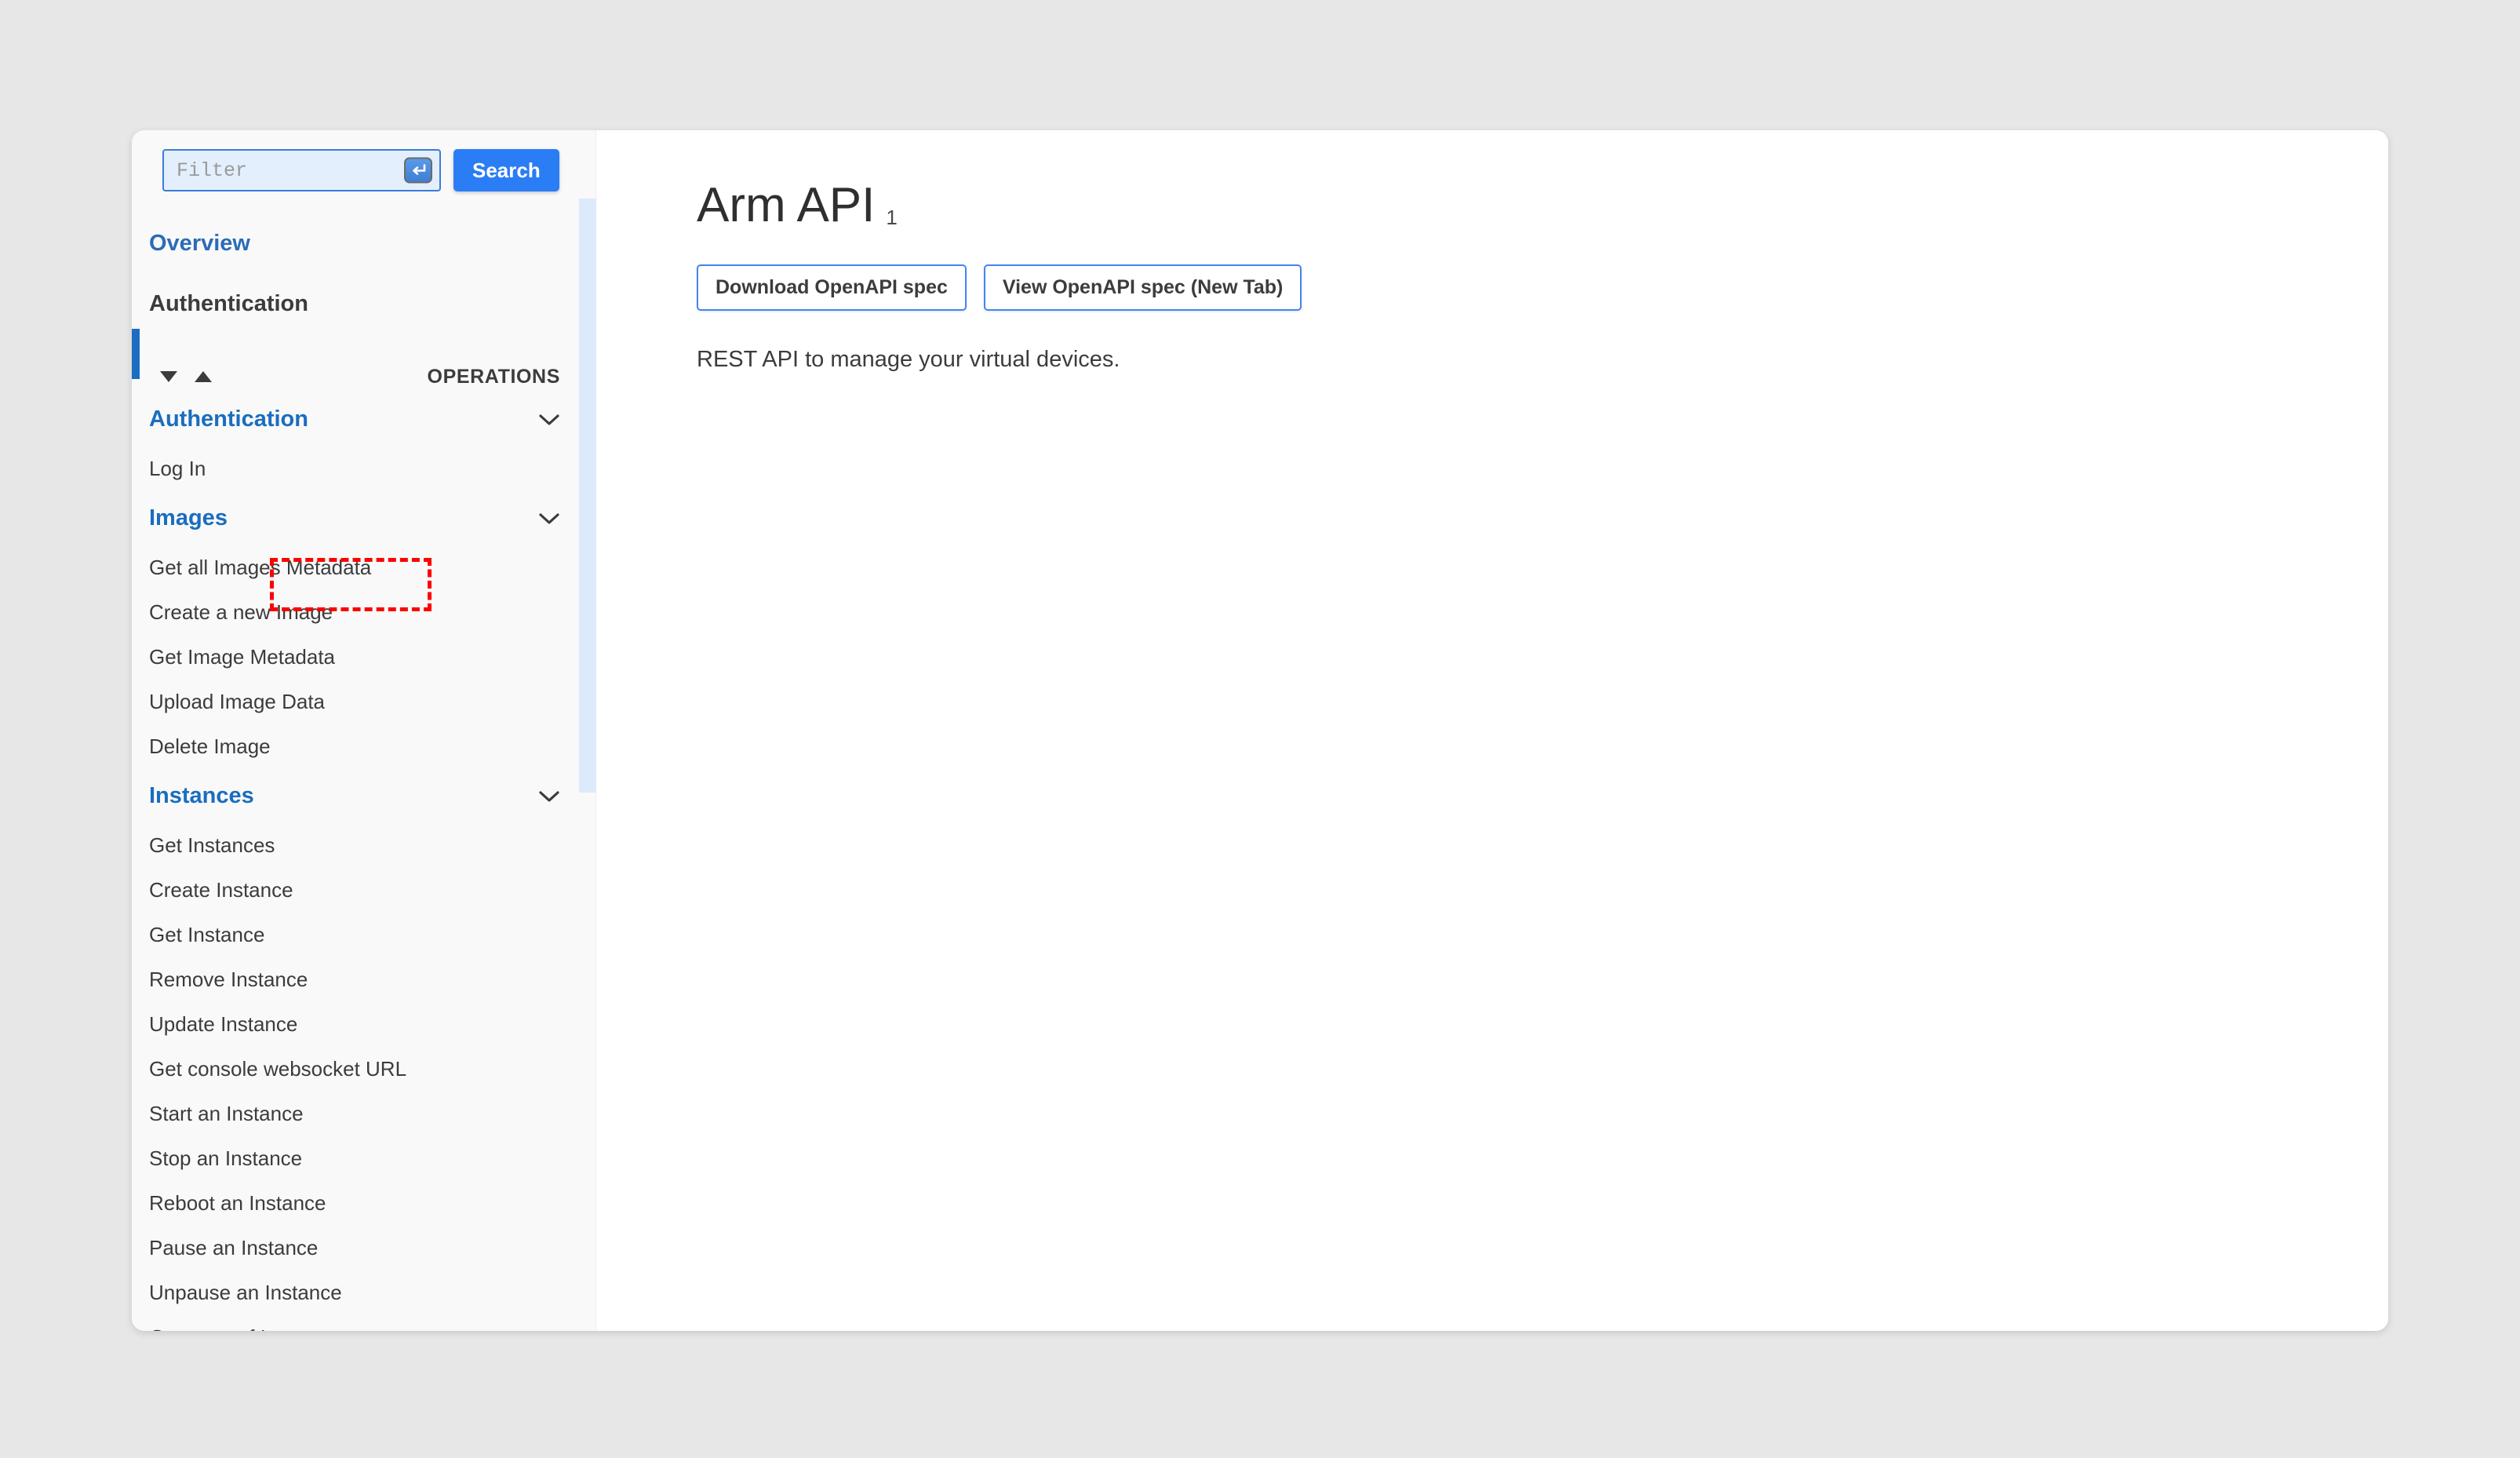 The height and width of the screenshot is (1458, 2520). I want to click on operation-item: Delete Image, so click(364, 747).